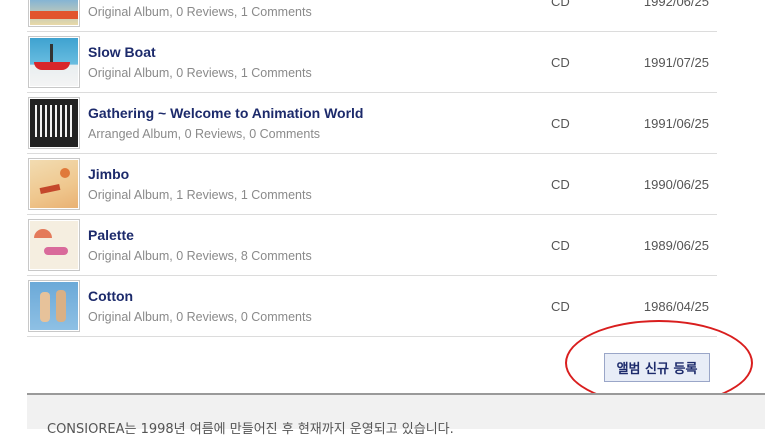  I want to click on album-date: 1990/06/25, so click(676, 184).